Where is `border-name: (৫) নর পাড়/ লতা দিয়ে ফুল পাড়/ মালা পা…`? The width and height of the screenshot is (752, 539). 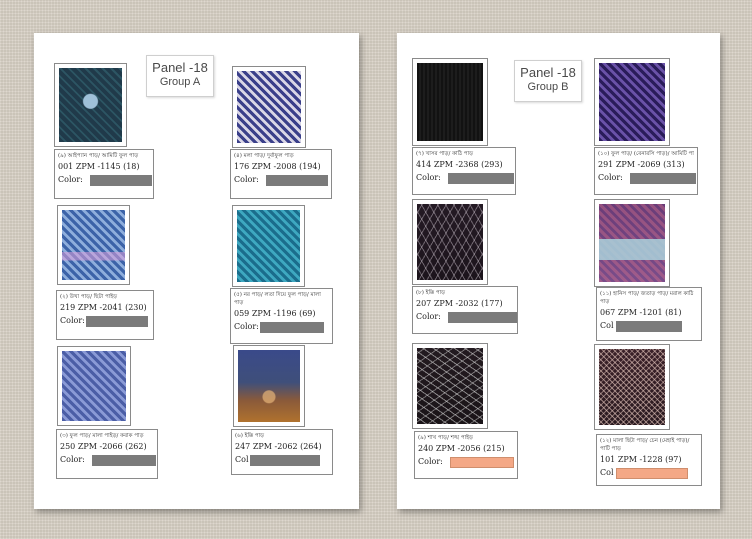 border-name: (৫) নর পাড়/ লতা দিয়ে ফুল পাড়/ মালা পা… is located at coordinates (277, 299).